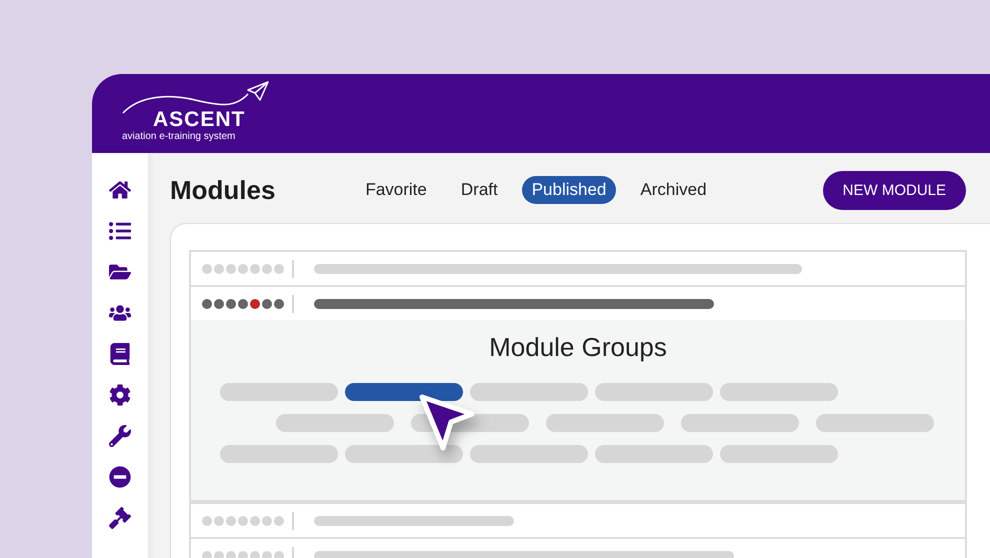 The width and height of the screenshot is (990, 558). Describe the element at coordinates (223, 190) in the screenshot. I see `page-title: Modules` at that location.